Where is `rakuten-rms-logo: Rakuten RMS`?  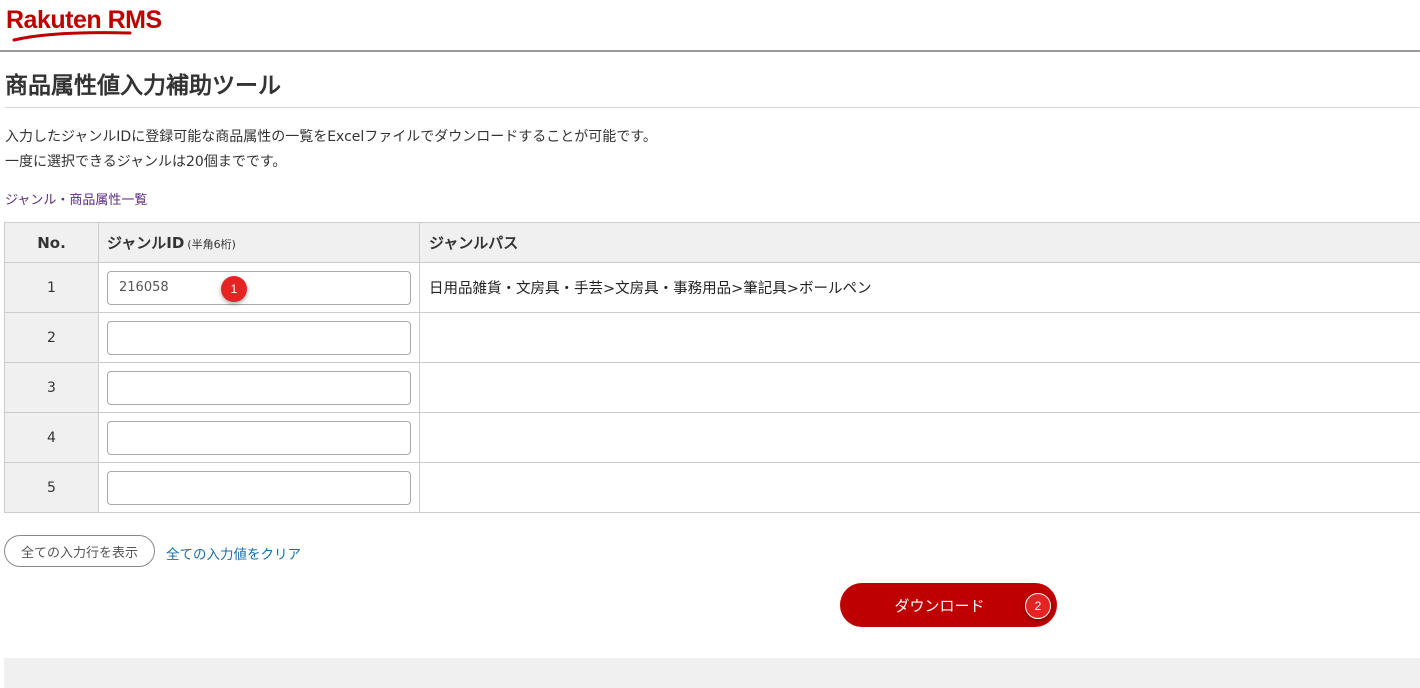
rakuten-rms-logo: Rakuten RMS is located at coordinates (96, 24).